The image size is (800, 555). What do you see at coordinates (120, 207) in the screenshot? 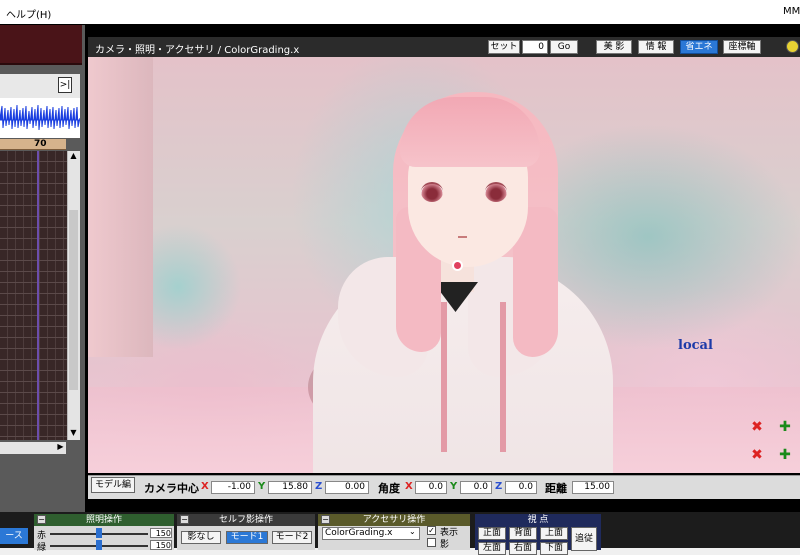
I see `background-wall` at bounding box center [120, 207].